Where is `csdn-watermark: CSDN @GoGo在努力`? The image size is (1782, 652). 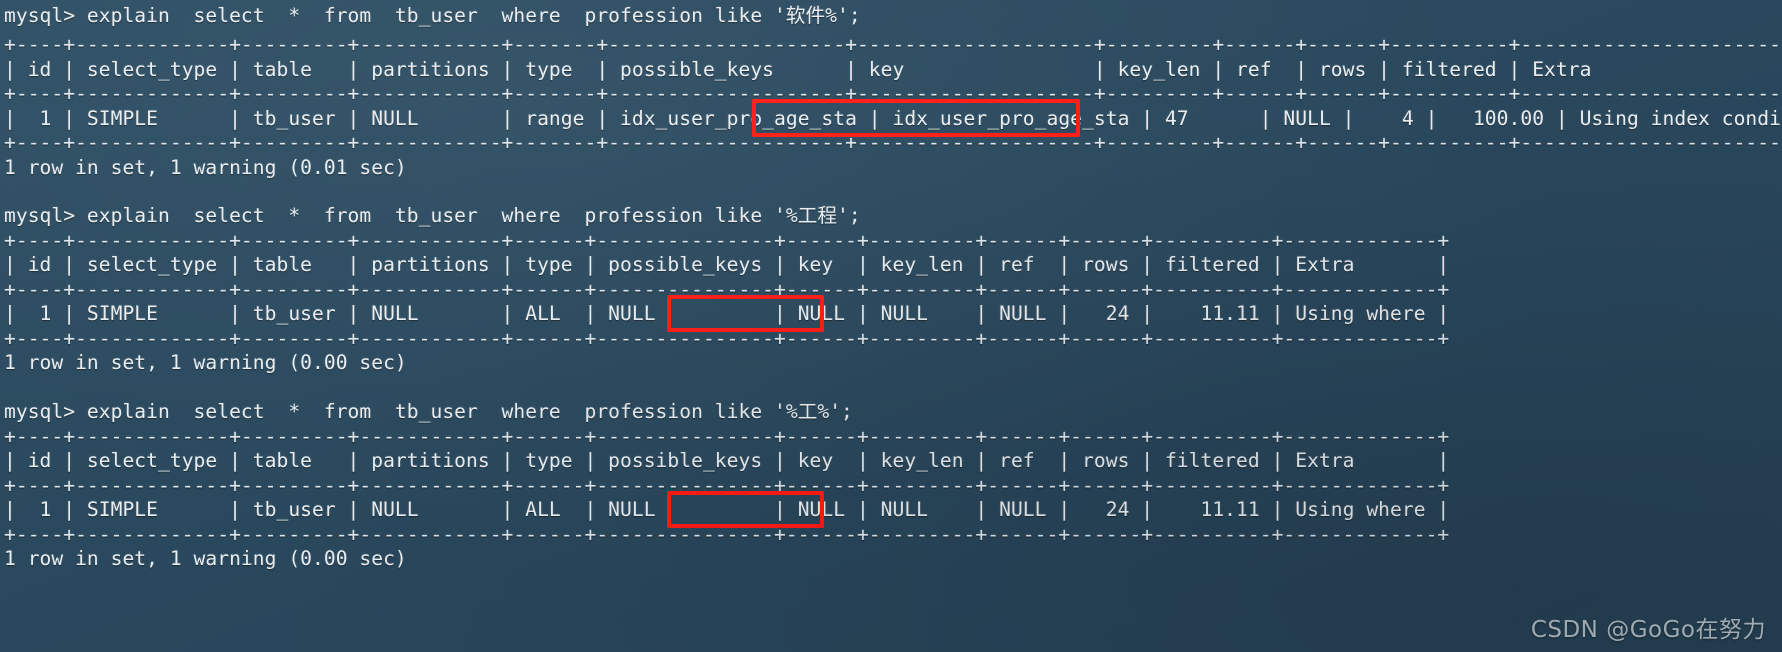
csdn-watermark: CSDN @GoGo在努力 is located at coordinates (1648, 630).